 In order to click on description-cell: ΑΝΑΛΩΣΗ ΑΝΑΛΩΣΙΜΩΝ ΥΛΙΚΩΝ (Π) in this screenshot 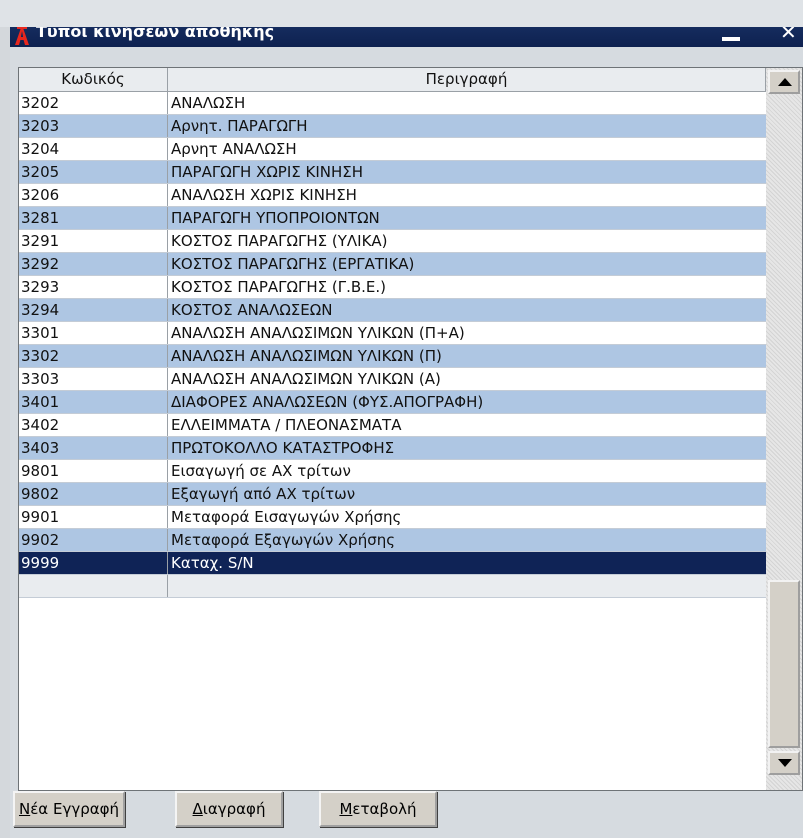, I will do `click(306, 356)`.